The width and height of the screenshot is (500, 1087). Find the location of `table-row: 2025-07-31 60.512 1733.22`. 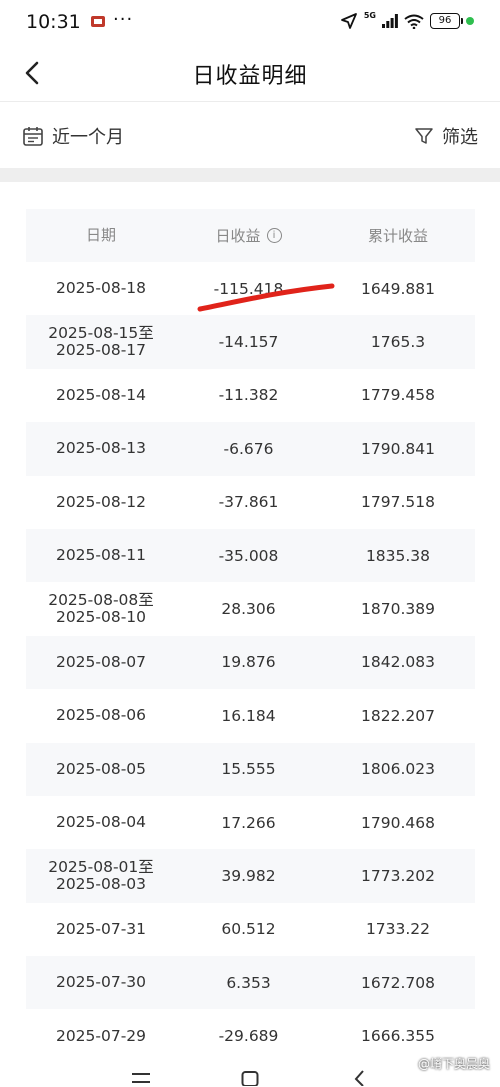

table-row: 2025-07-31 60.512 1733.22 is located at coordinates (250, 929).